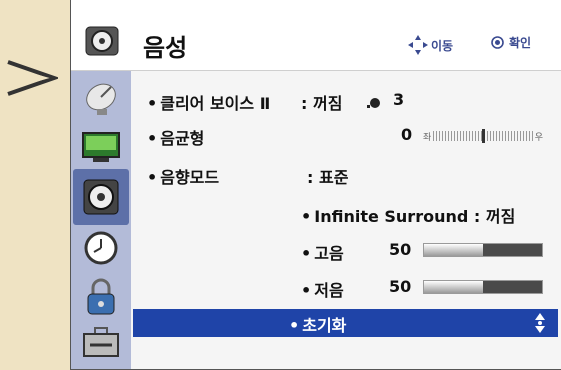  I want to click on balance-ticks, so click(483, 136).